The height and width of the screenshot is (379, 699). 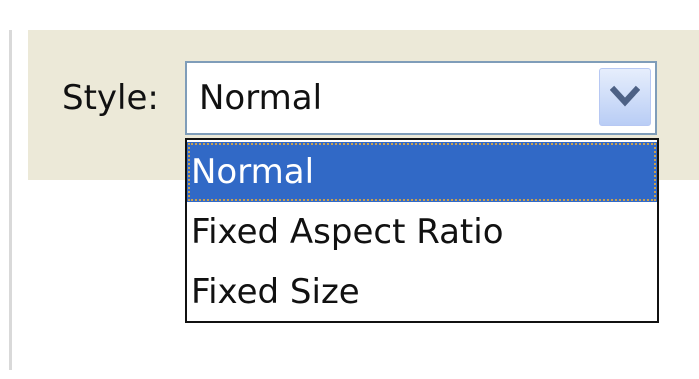 What do you see at coordinates (10, 200) in the screenshot?
I see `panel-edge` at bounding box center [10, 200].